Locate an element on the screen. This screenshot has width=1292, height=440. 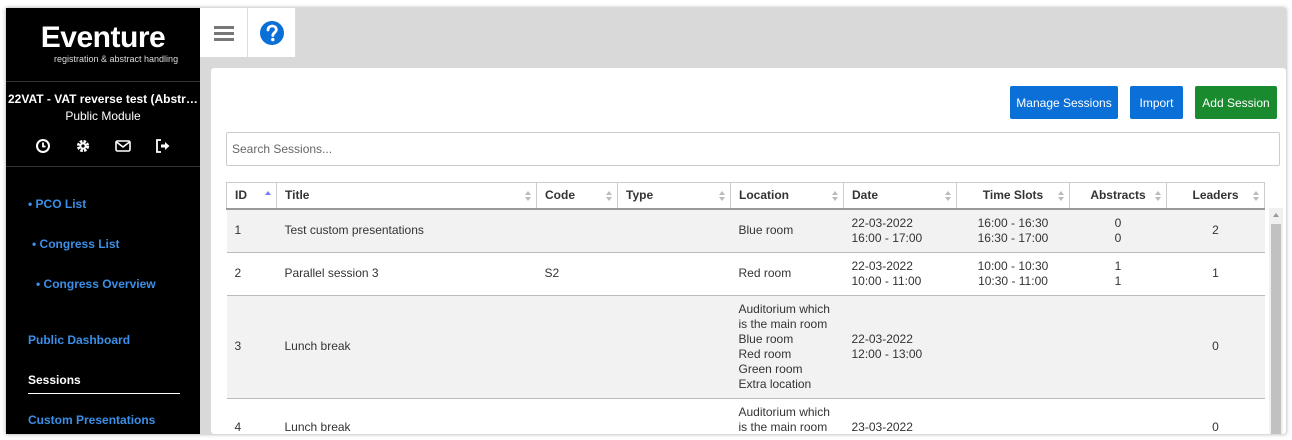
cell-time-slots-line: 10:00 - 10:30 is located at coordinates (1013, 265).